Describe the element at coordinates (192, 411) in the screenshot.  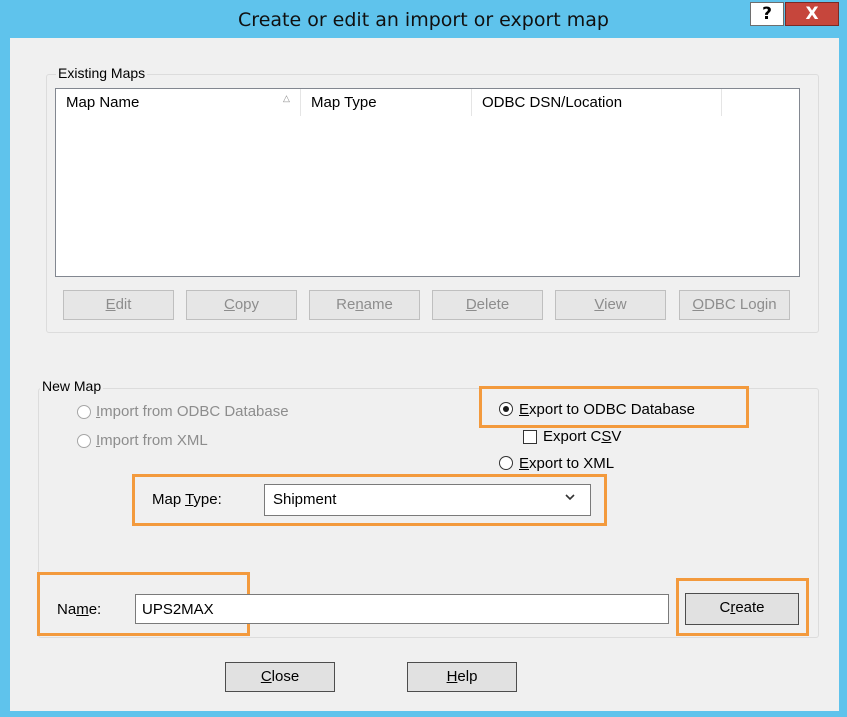
I see `import-odbc-label: Import from ODBC Database` at that location.